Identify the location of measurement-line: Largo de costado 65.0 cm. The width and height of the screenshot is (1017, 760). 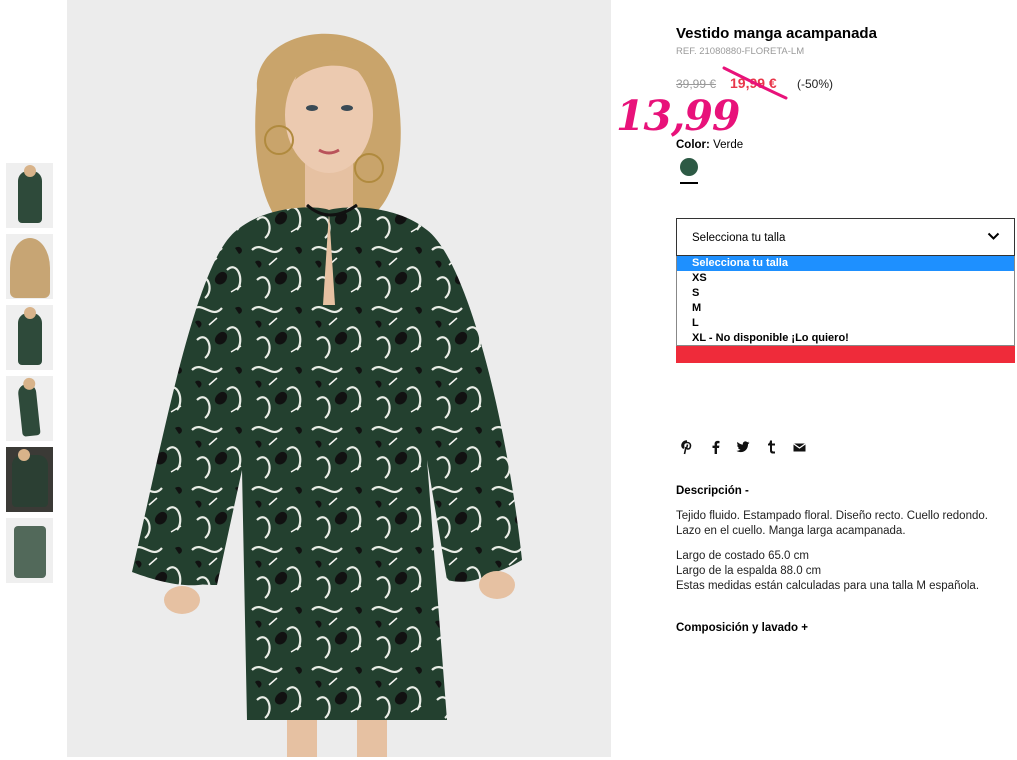
(742, 556).